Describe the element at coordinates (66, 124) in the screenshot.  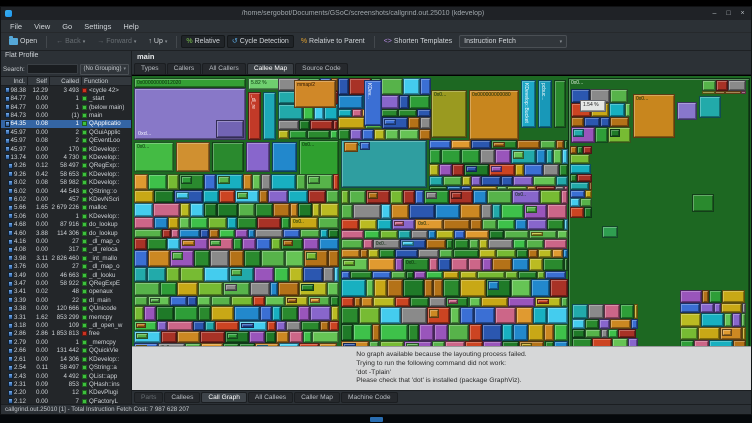
I see `table-row: 64.35 0.08 1 QApplicatio` at that location.